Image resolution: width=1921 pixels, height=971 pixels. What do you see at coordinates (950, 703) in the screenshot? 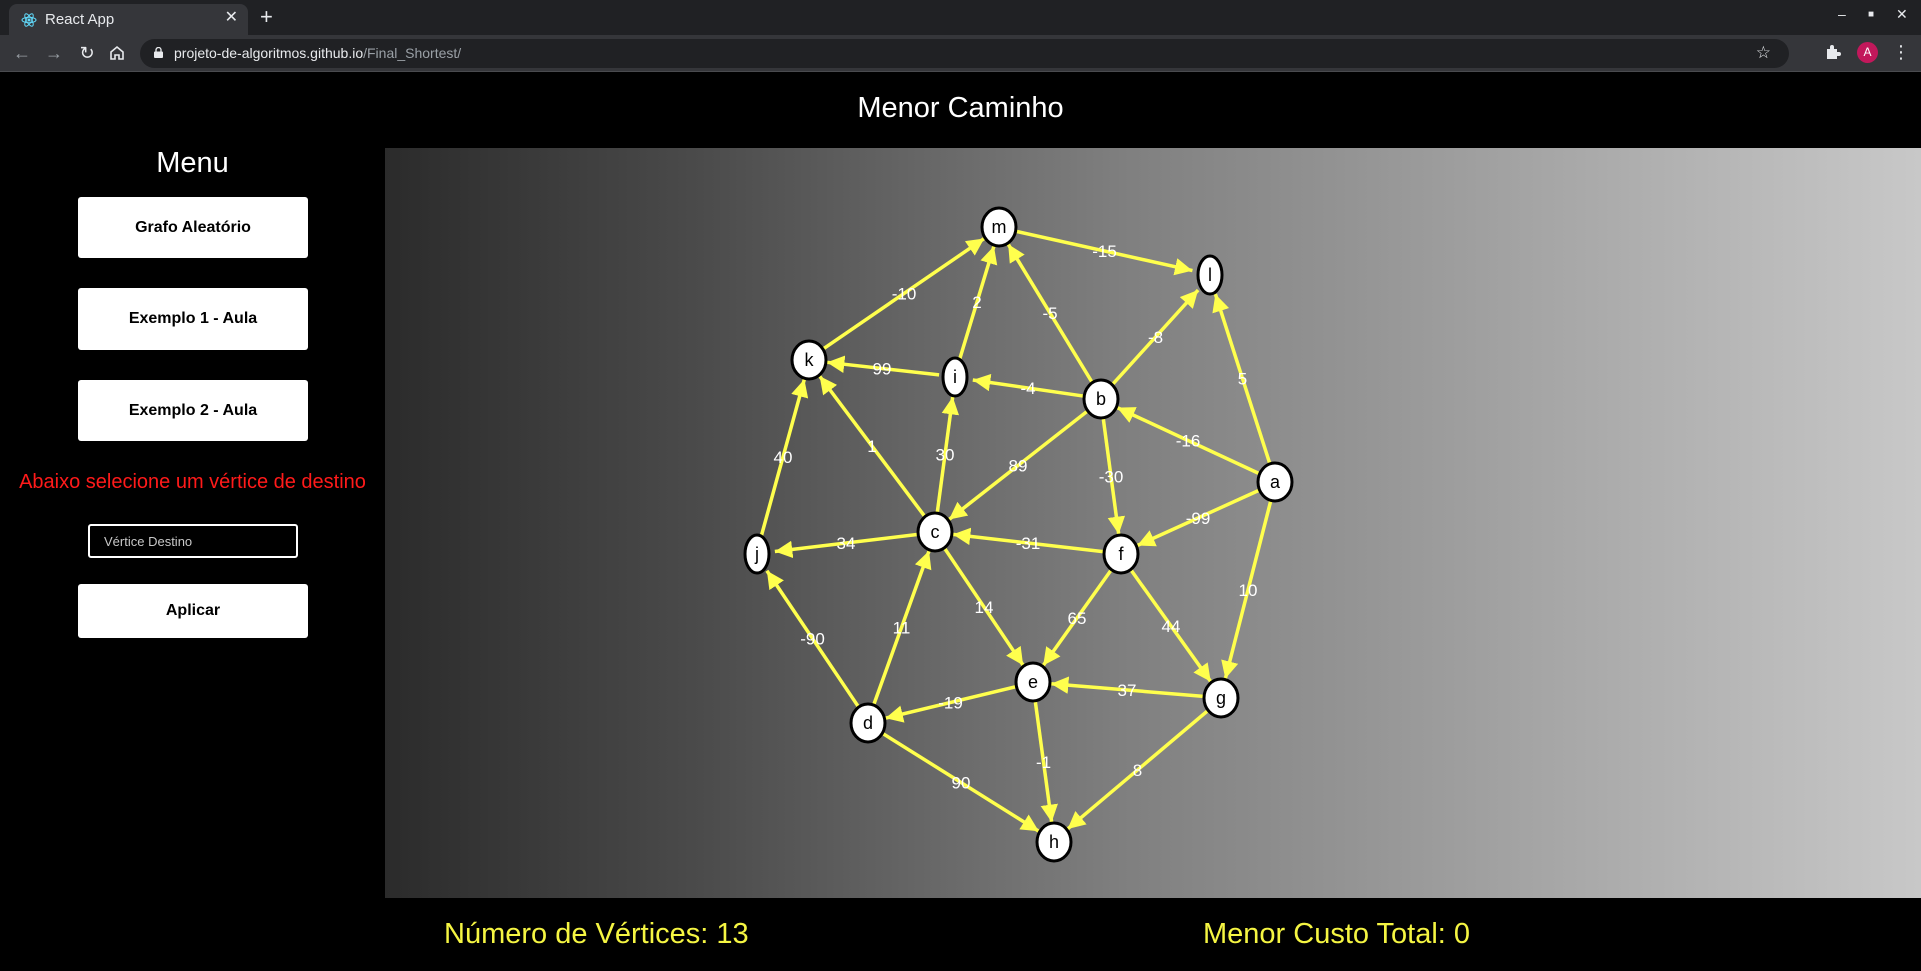
I see `edge-weight-label: -19` at bounding box center [950, 703].